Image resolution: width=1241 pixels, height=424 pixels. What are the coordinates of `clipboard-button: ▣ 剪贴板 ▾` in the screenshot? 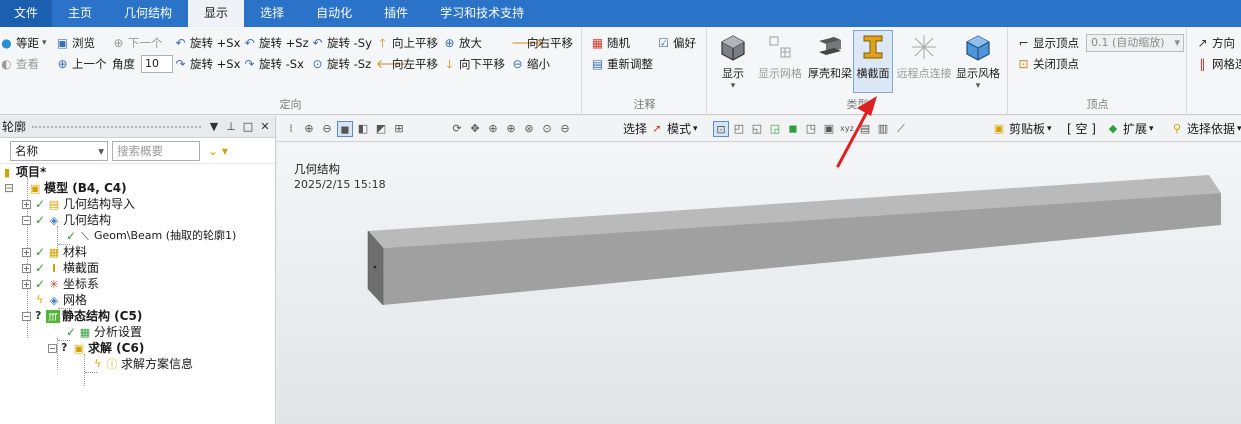 It's located at (1021, 129).